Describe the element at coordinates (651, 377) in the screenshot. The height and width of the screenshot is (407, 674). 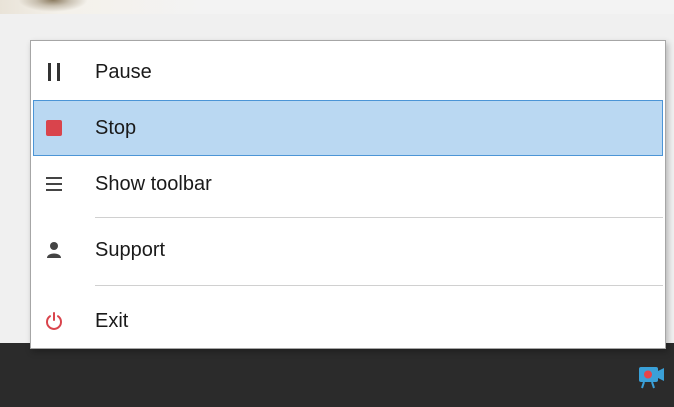
I see `screen-recorder-icon` at that location.